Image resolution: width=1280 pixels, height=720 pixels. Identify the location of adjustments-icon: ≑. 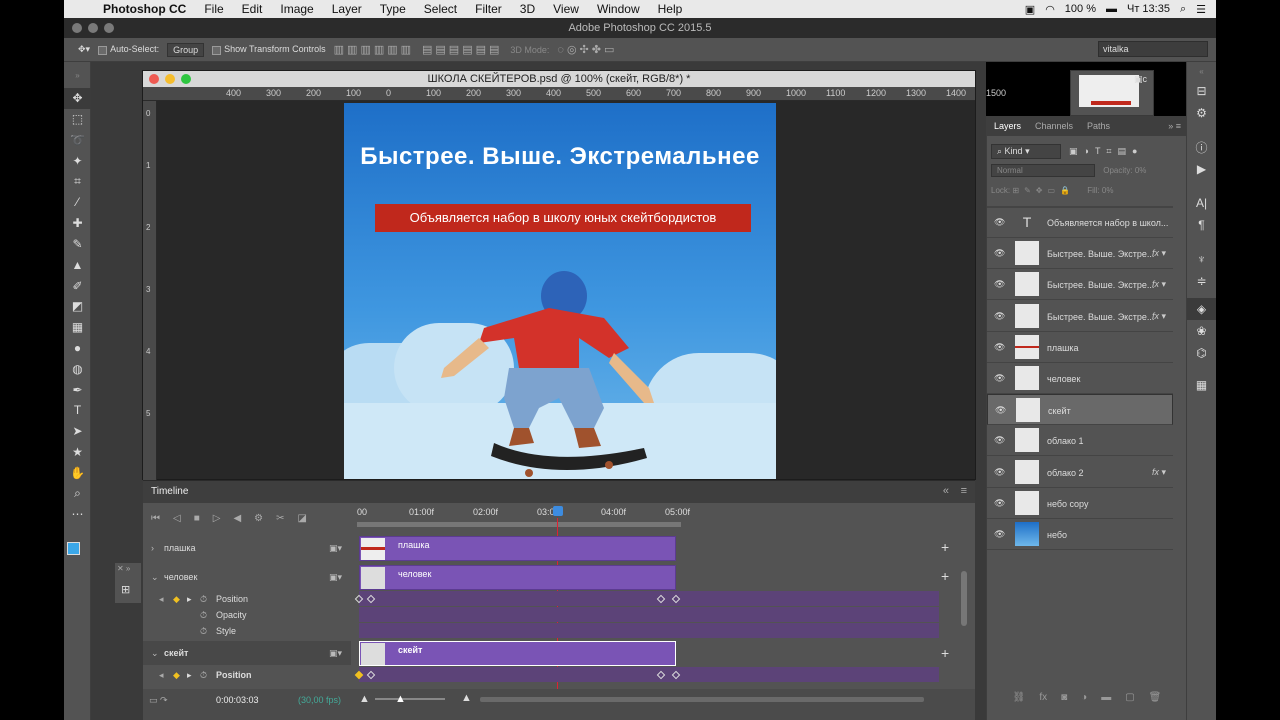
(1201, 281).